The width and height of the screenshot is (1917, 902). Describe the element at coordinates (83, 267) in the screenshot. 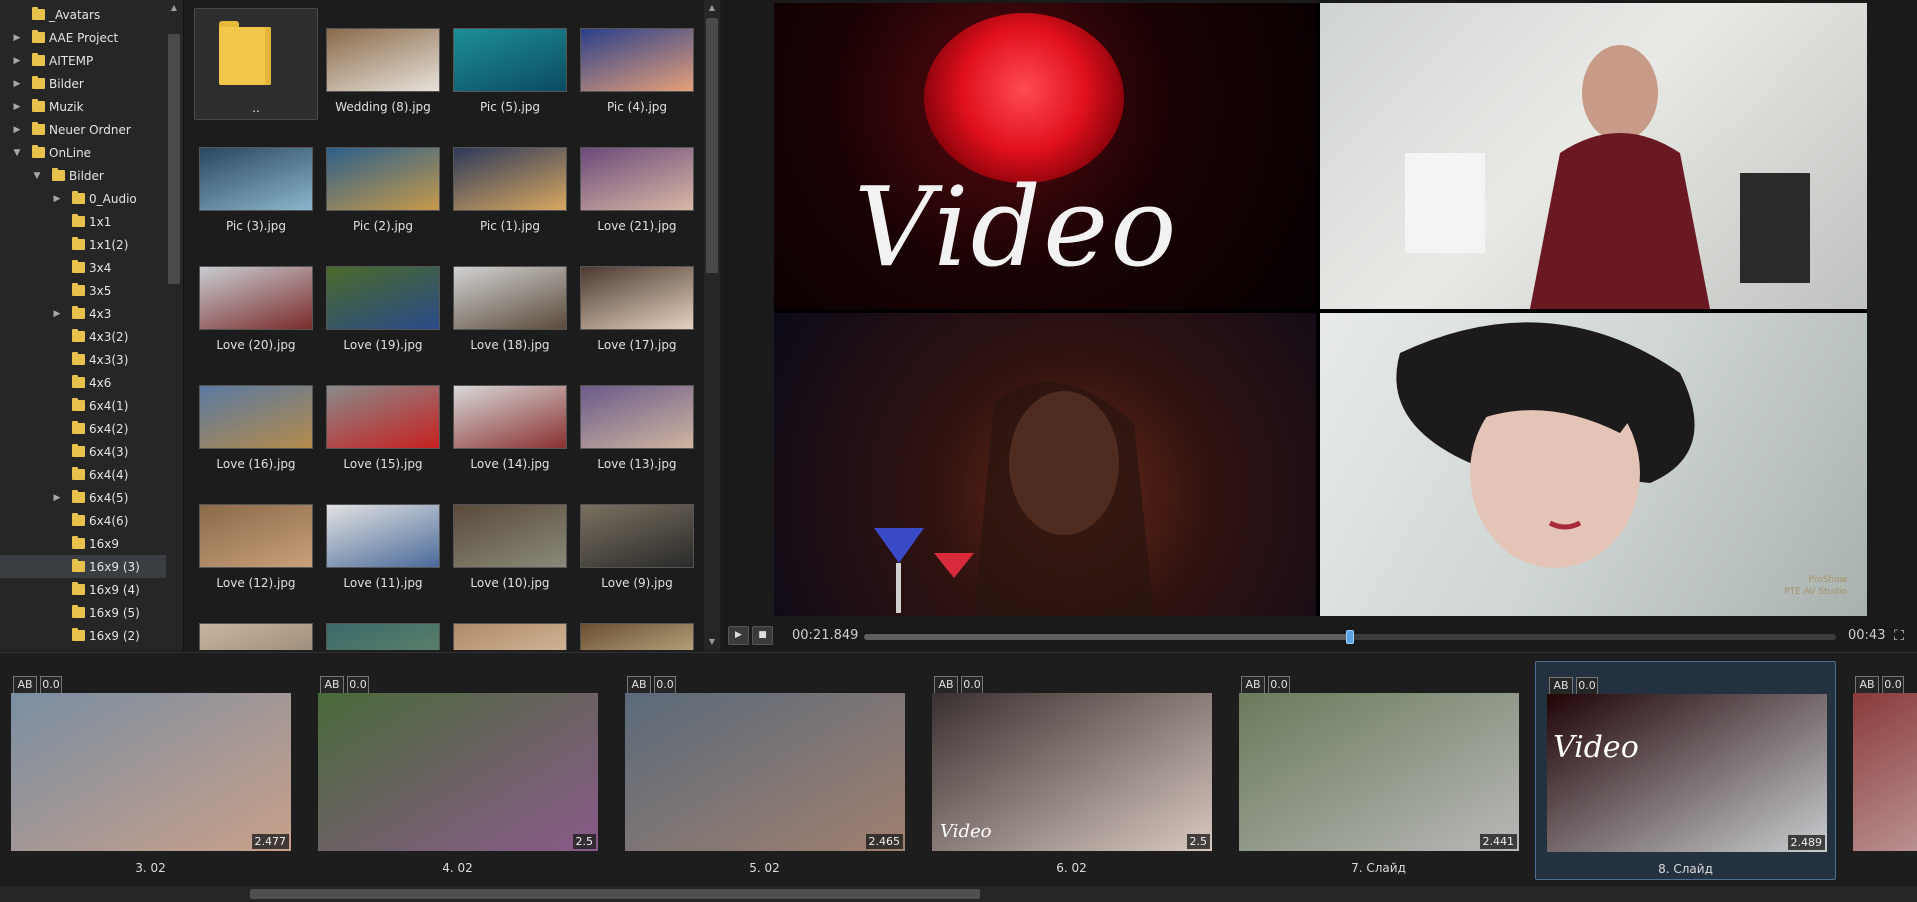

I see `tree-item: 3x4` at that location.